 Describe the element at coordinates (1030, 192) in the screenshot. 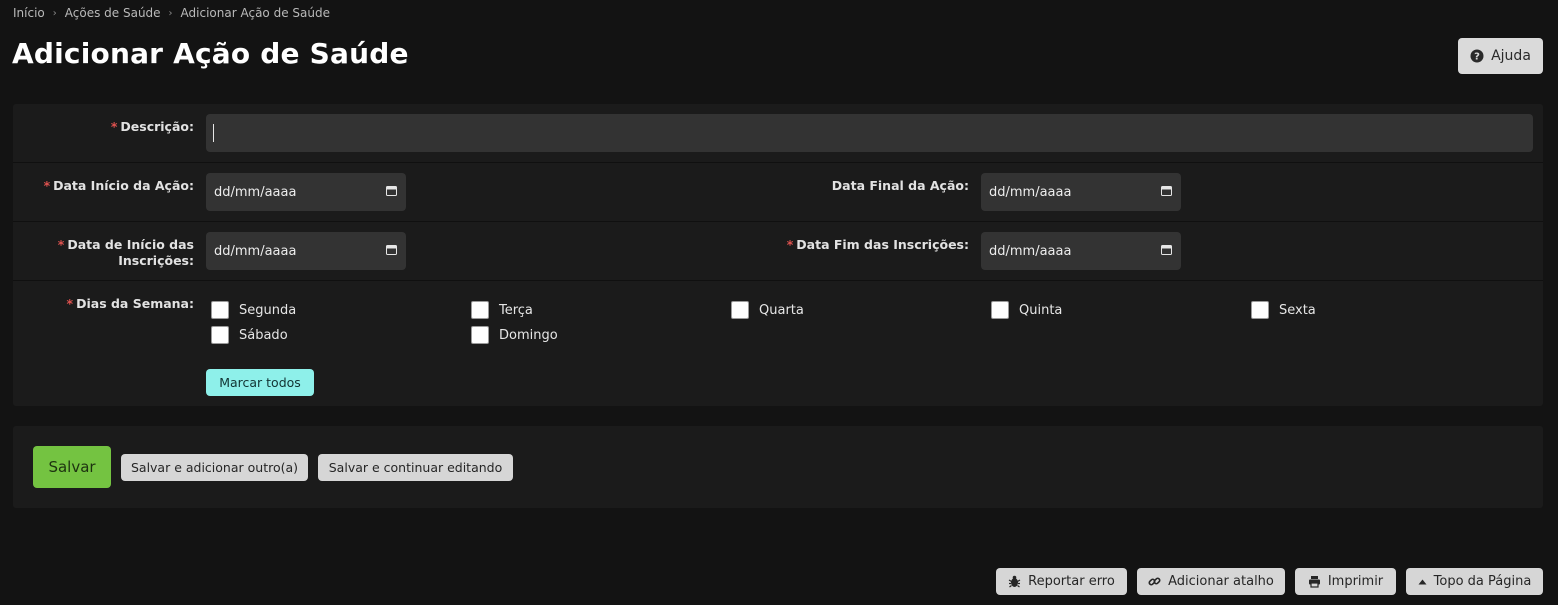

I see `data-final-acao-value: dd/mm/aaaa` at that location.